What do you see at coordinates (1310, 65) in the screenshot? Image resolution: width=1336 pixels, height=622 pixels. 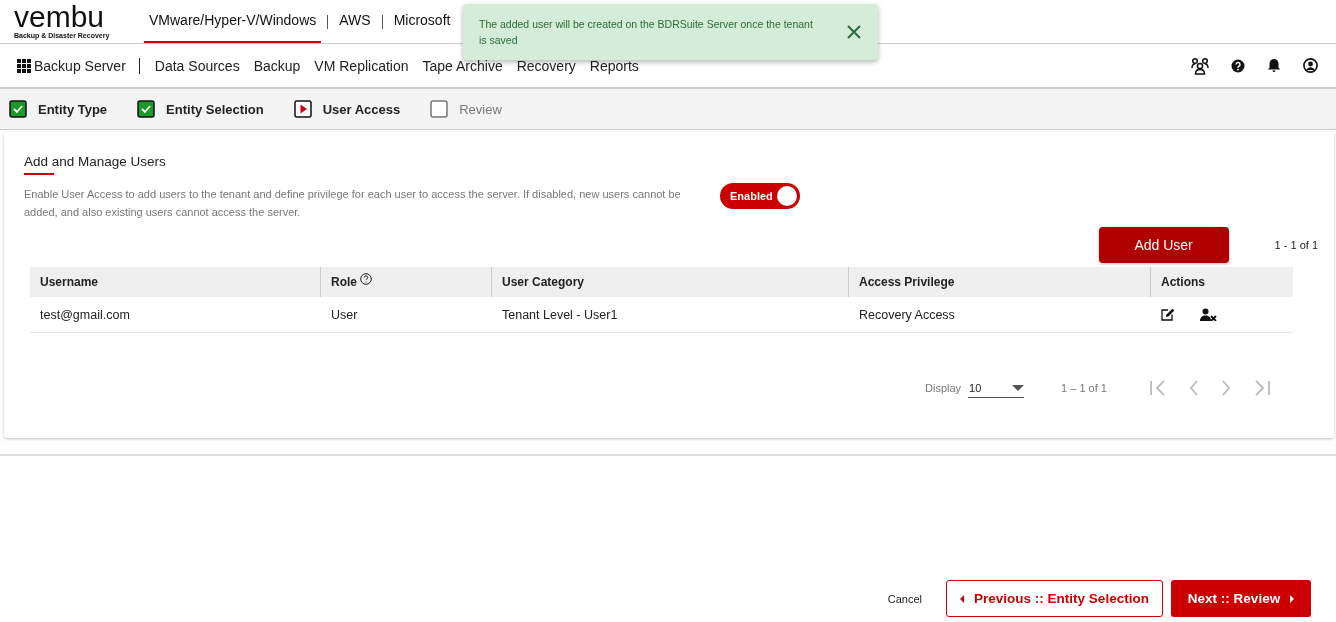 I see `user-account-icon` at bounding box center [1310, 65].